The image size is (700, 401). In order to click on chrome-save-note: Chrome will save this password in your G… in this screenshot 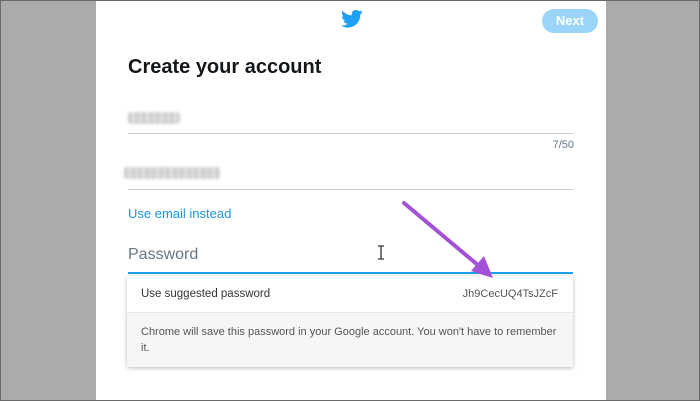, I will do `click(349, 340)`.